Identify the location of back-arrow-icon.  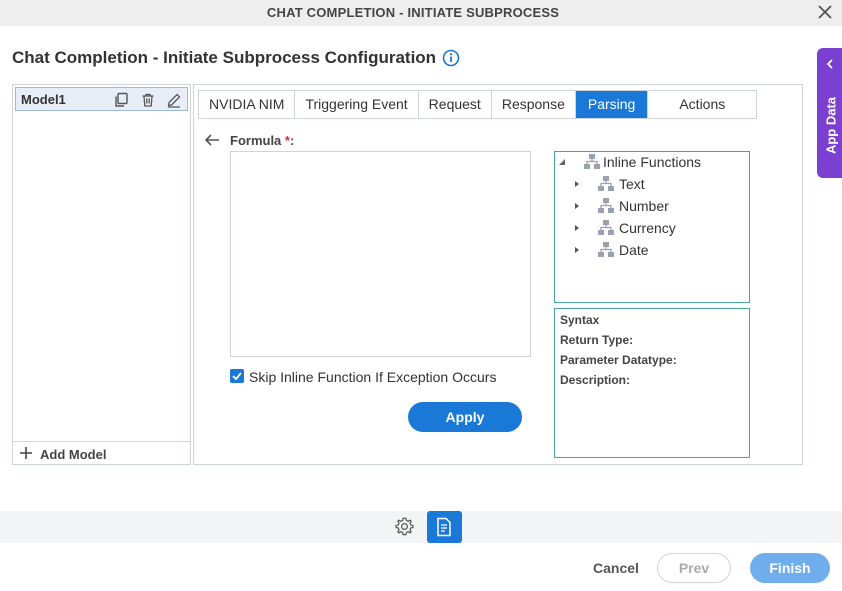
(212, 140).